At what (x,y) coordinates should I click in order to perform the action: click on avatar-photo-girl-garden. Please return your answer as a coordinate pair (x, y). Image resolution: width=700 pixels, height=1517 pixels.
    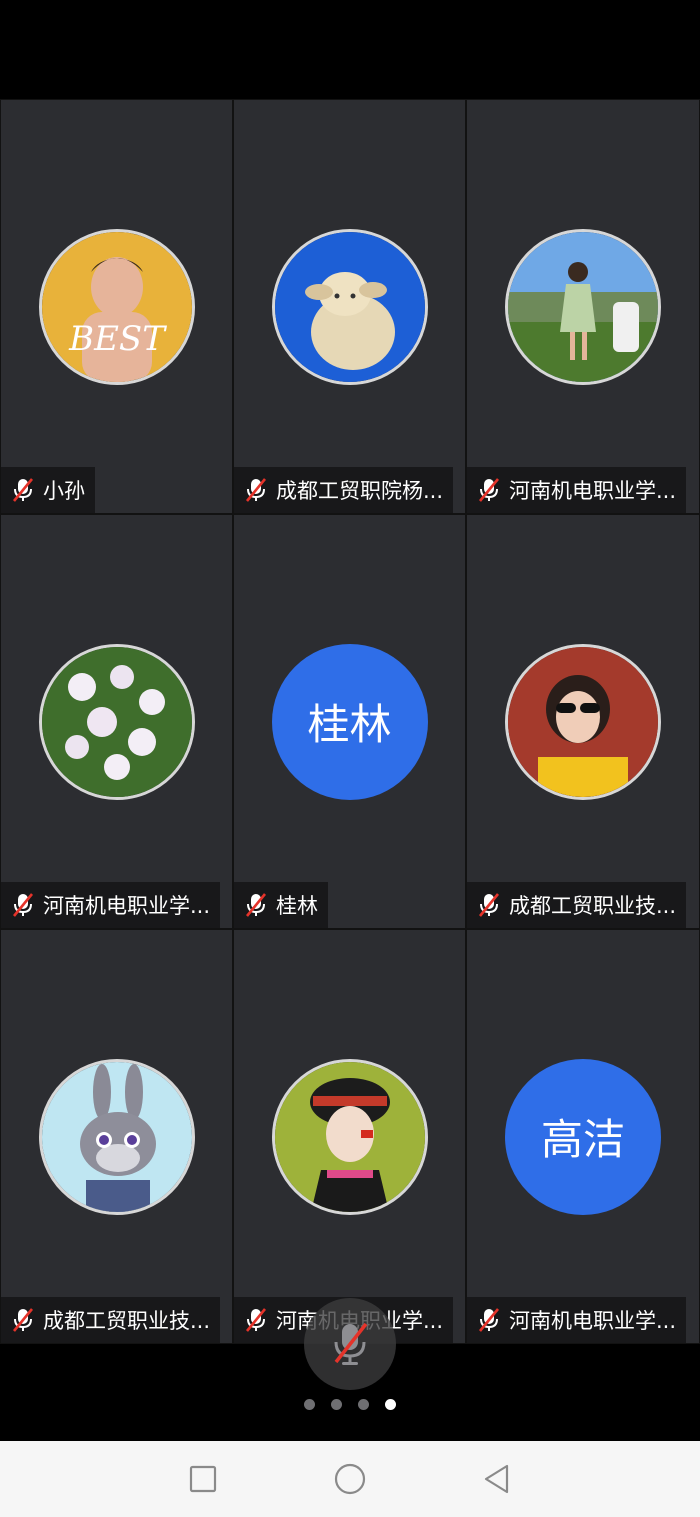
    Looking at the image, I should click on (583, 306).